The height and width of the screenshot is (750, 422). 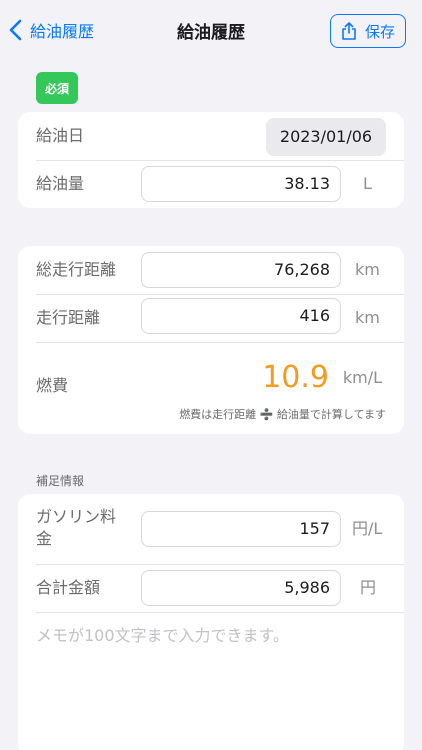 I want to click on economy-note: 燃費は走行距離 ➗ 給油量で計算してます, so click(x=282, y=414).